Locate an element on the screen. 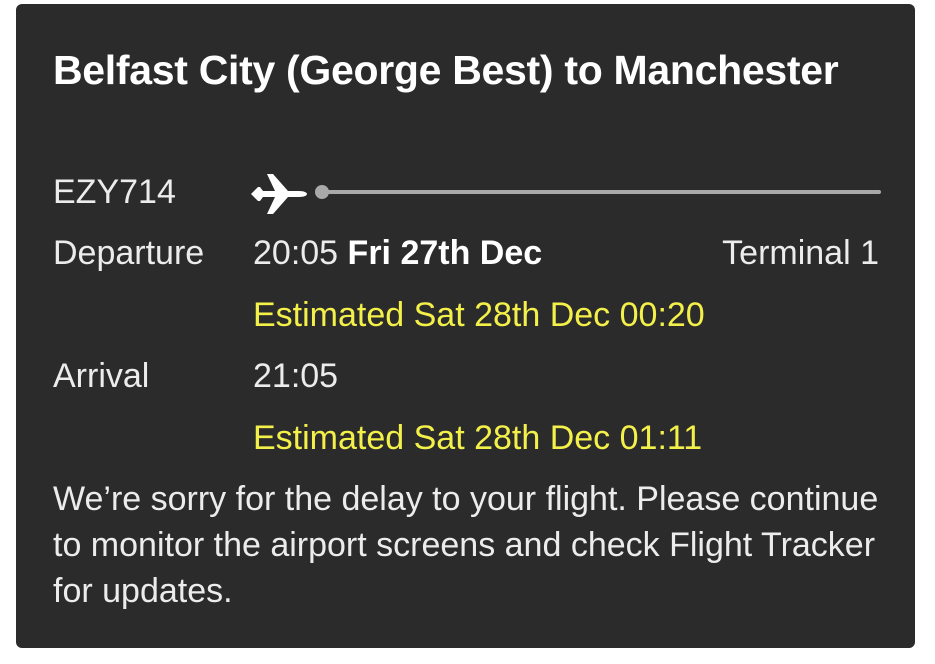 The image size is (935, 664). flight-progress-row: EZY714 is located at coordinates (467, 194).